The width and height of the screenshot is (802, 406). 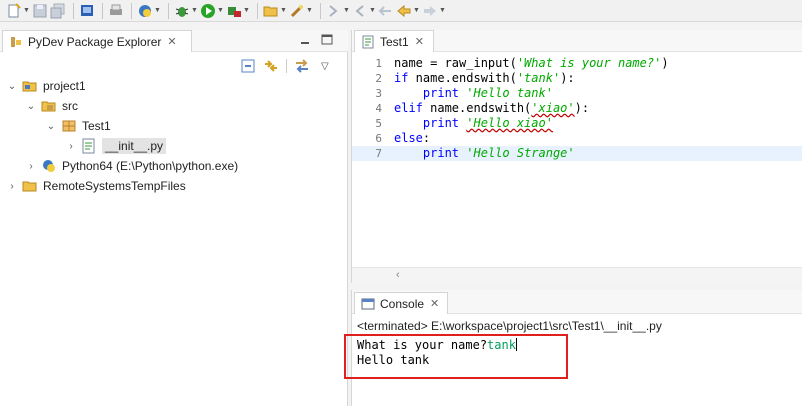 I want to click on tab-test1: Test1 ✕, so click(x=394, y=41).